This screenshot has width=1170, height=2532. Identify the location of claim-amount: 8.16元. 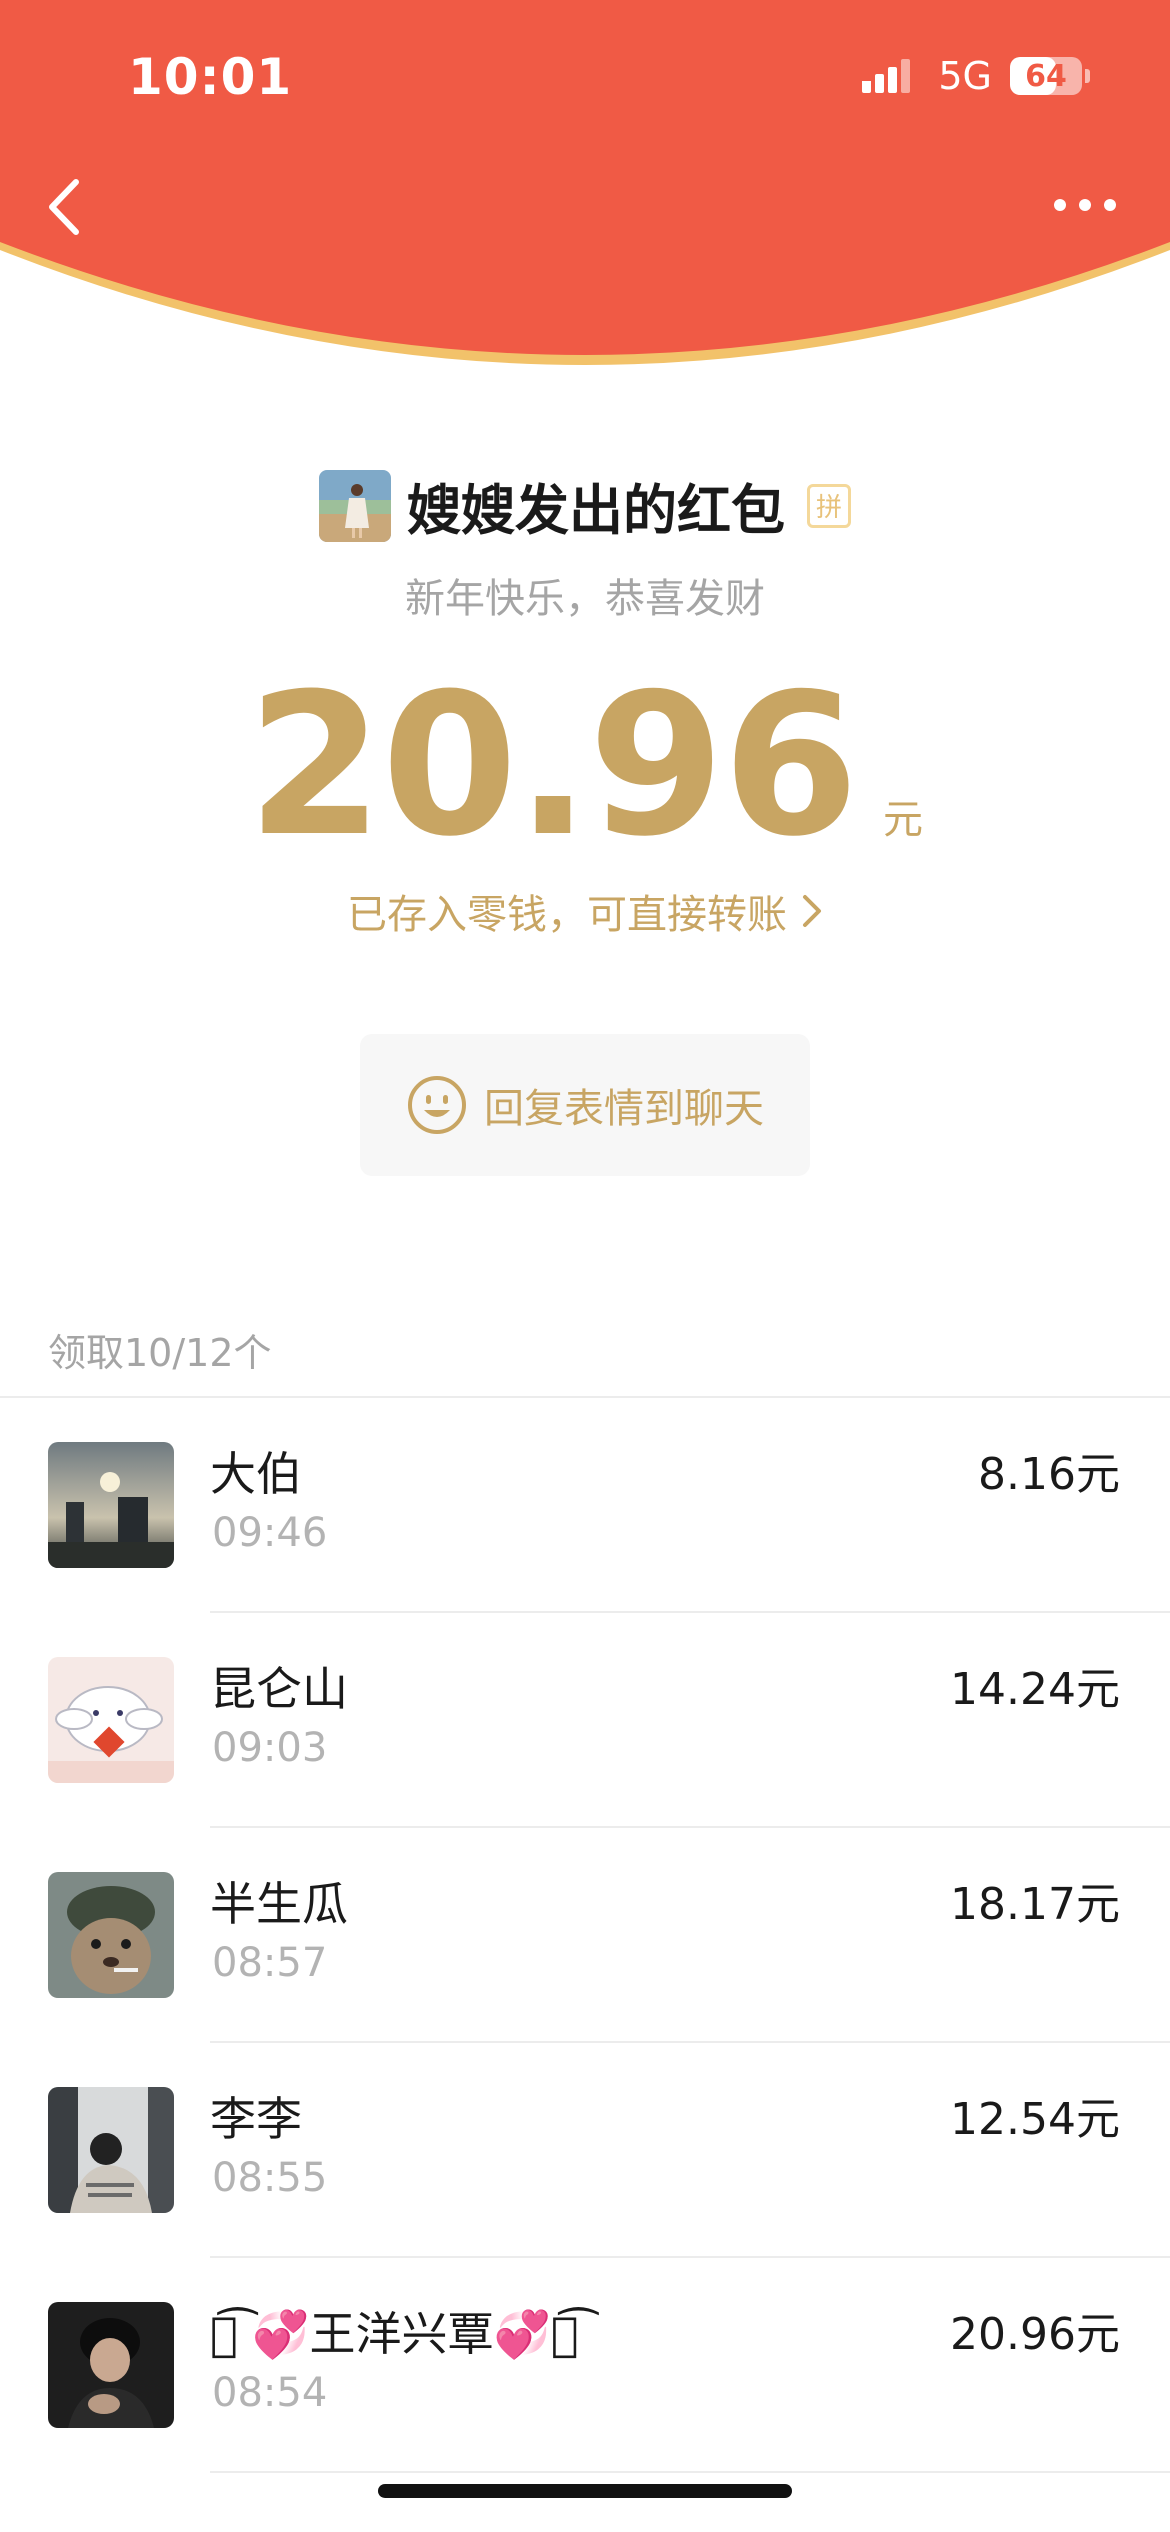
(1049, 1474).